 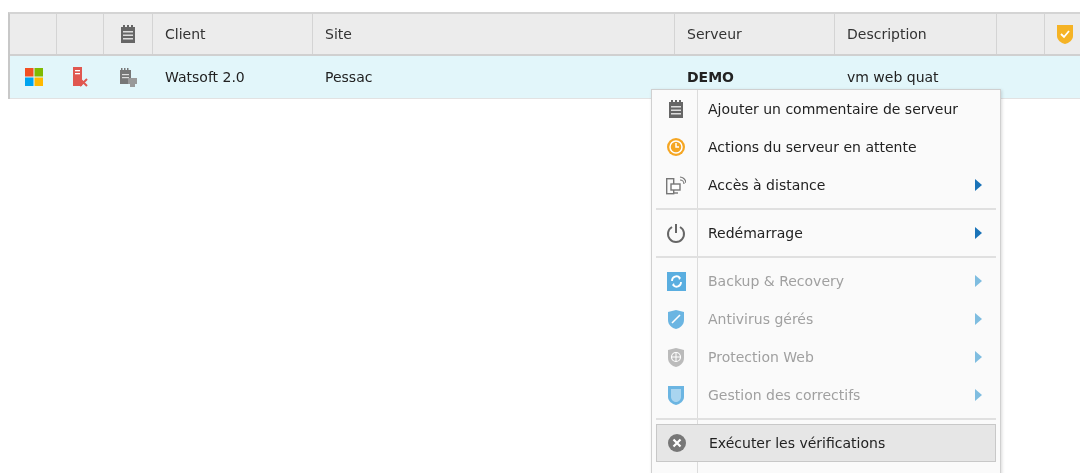 I want to click on column-header: Site, so click(x=338, y=34).